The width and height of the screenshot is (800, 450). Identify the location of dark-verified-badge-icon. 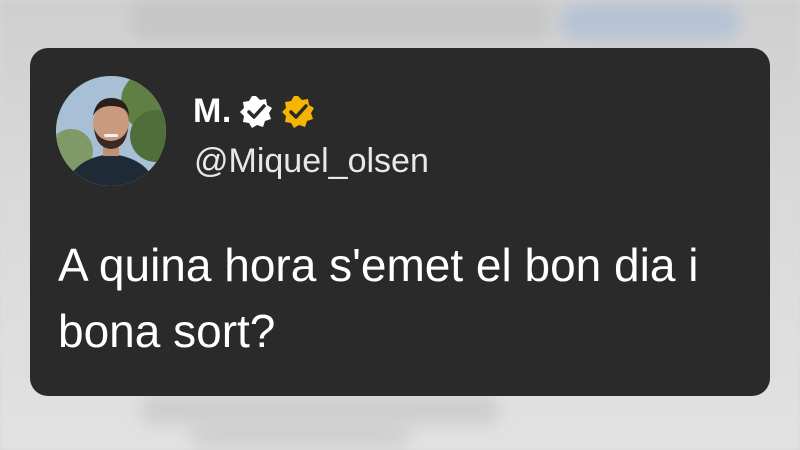
(256, 112).